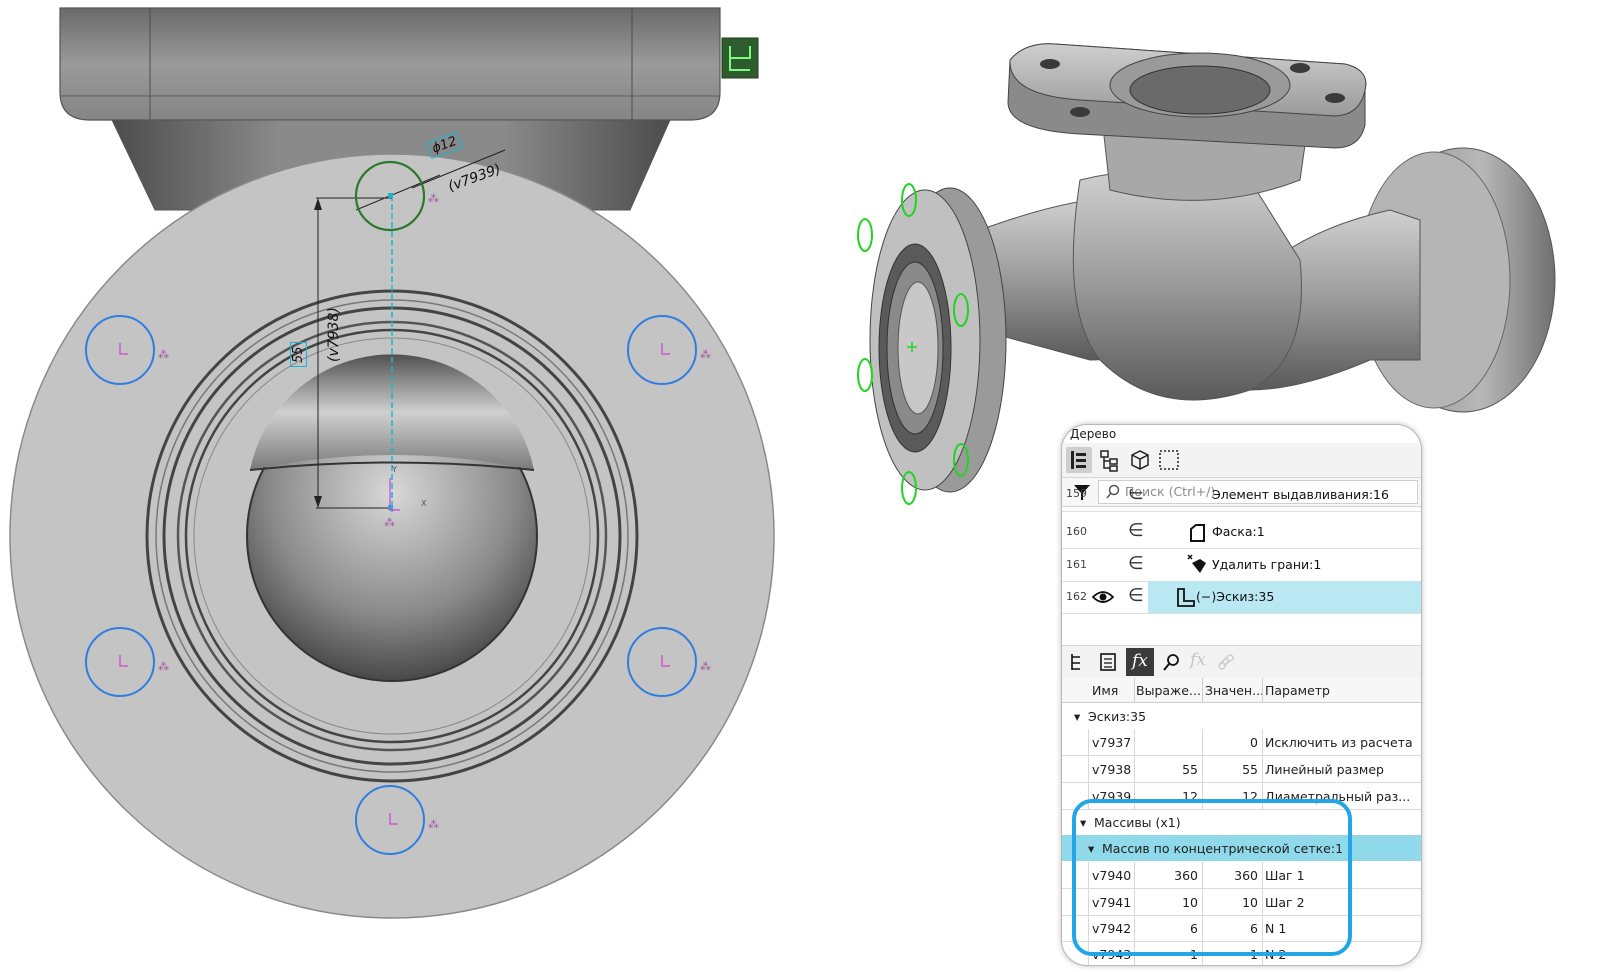 Image resolution: width=1600 pixels, height=972 pixels. What do you see at coordinates (1109, 460) in the screenshot?
I see `tree-hierarchy-icon` at bounding box center [1109, 460].